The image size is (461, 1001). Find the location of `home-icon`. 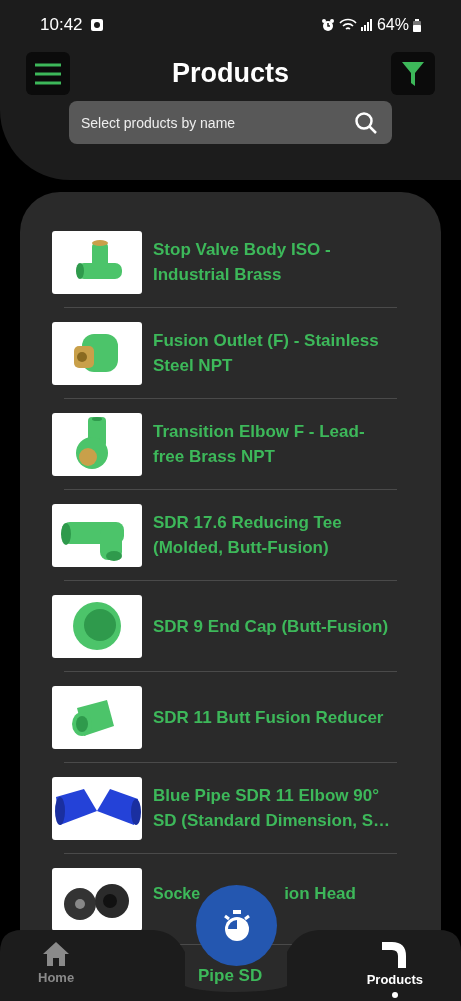

home-icon is located at coordinates (56, 954).